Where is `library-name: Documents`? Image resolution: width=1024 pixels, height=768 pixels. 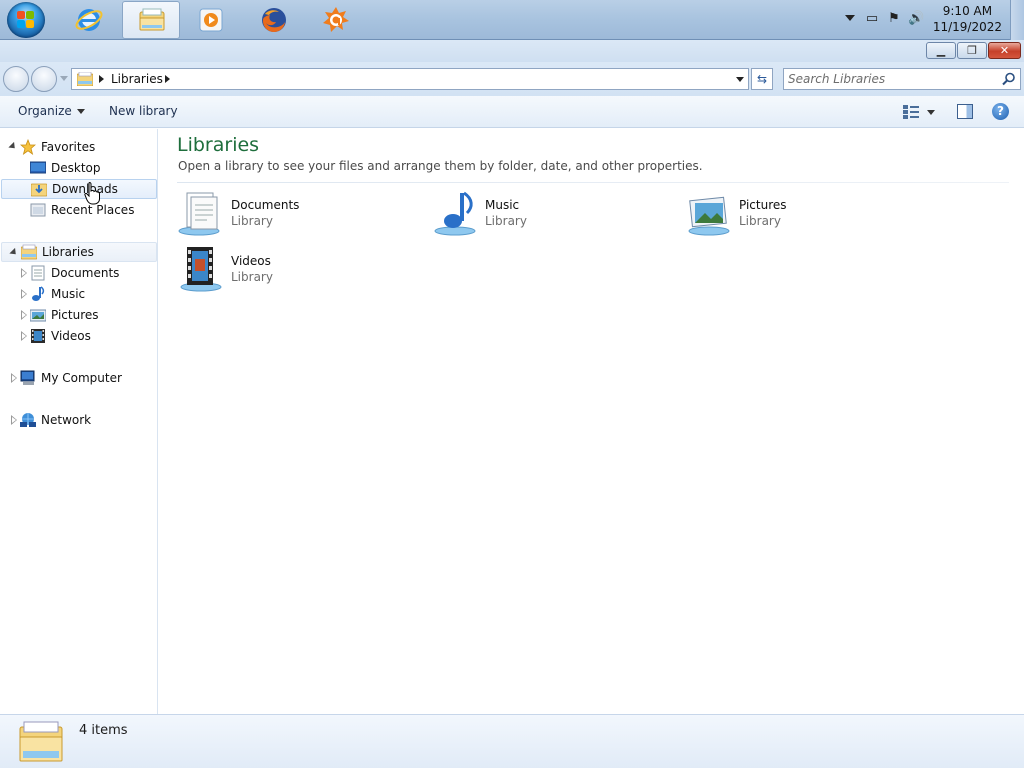 library-name: Documents is located at coordinates (265, 205).